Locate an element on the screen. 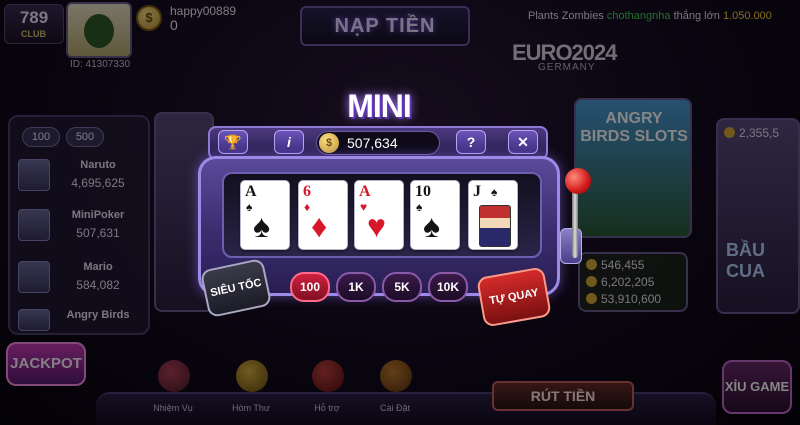 Image resolution: width=800 pixels, height=425 pixels. lever-knob-icon is located at coordinates (578, 181).